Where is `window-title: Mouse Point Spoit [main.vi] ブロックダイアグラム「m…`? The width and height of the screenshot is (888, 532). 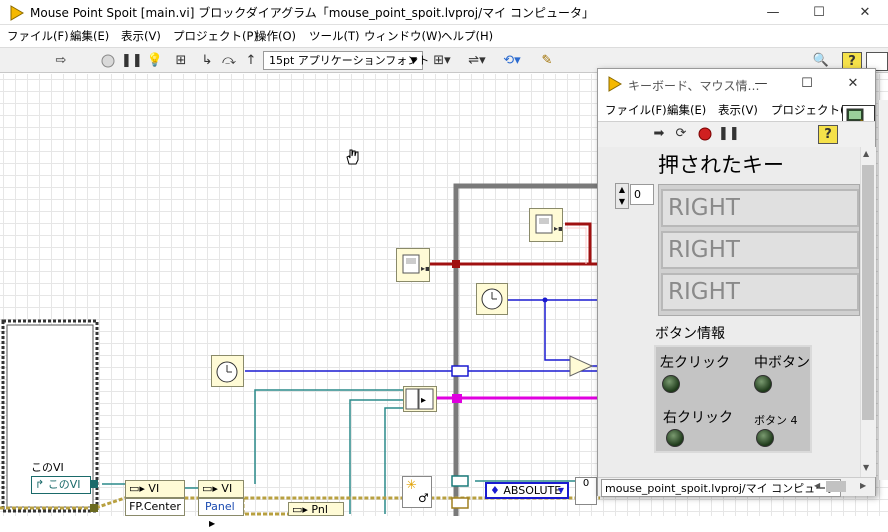 window-title: Mouse Point Spoit [main.vi] ブロックダイアグラム「m… is located at coordinates (312, 13).